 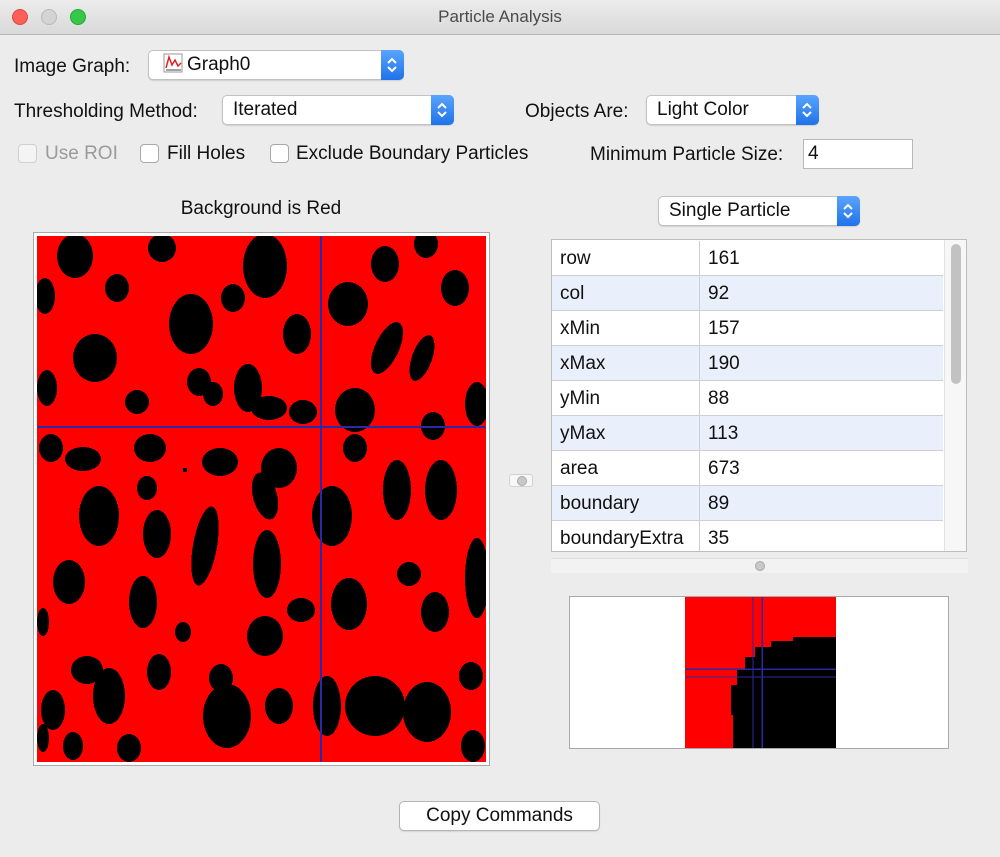 I want to click on property-name: xMax, so click(x=626, y=363).